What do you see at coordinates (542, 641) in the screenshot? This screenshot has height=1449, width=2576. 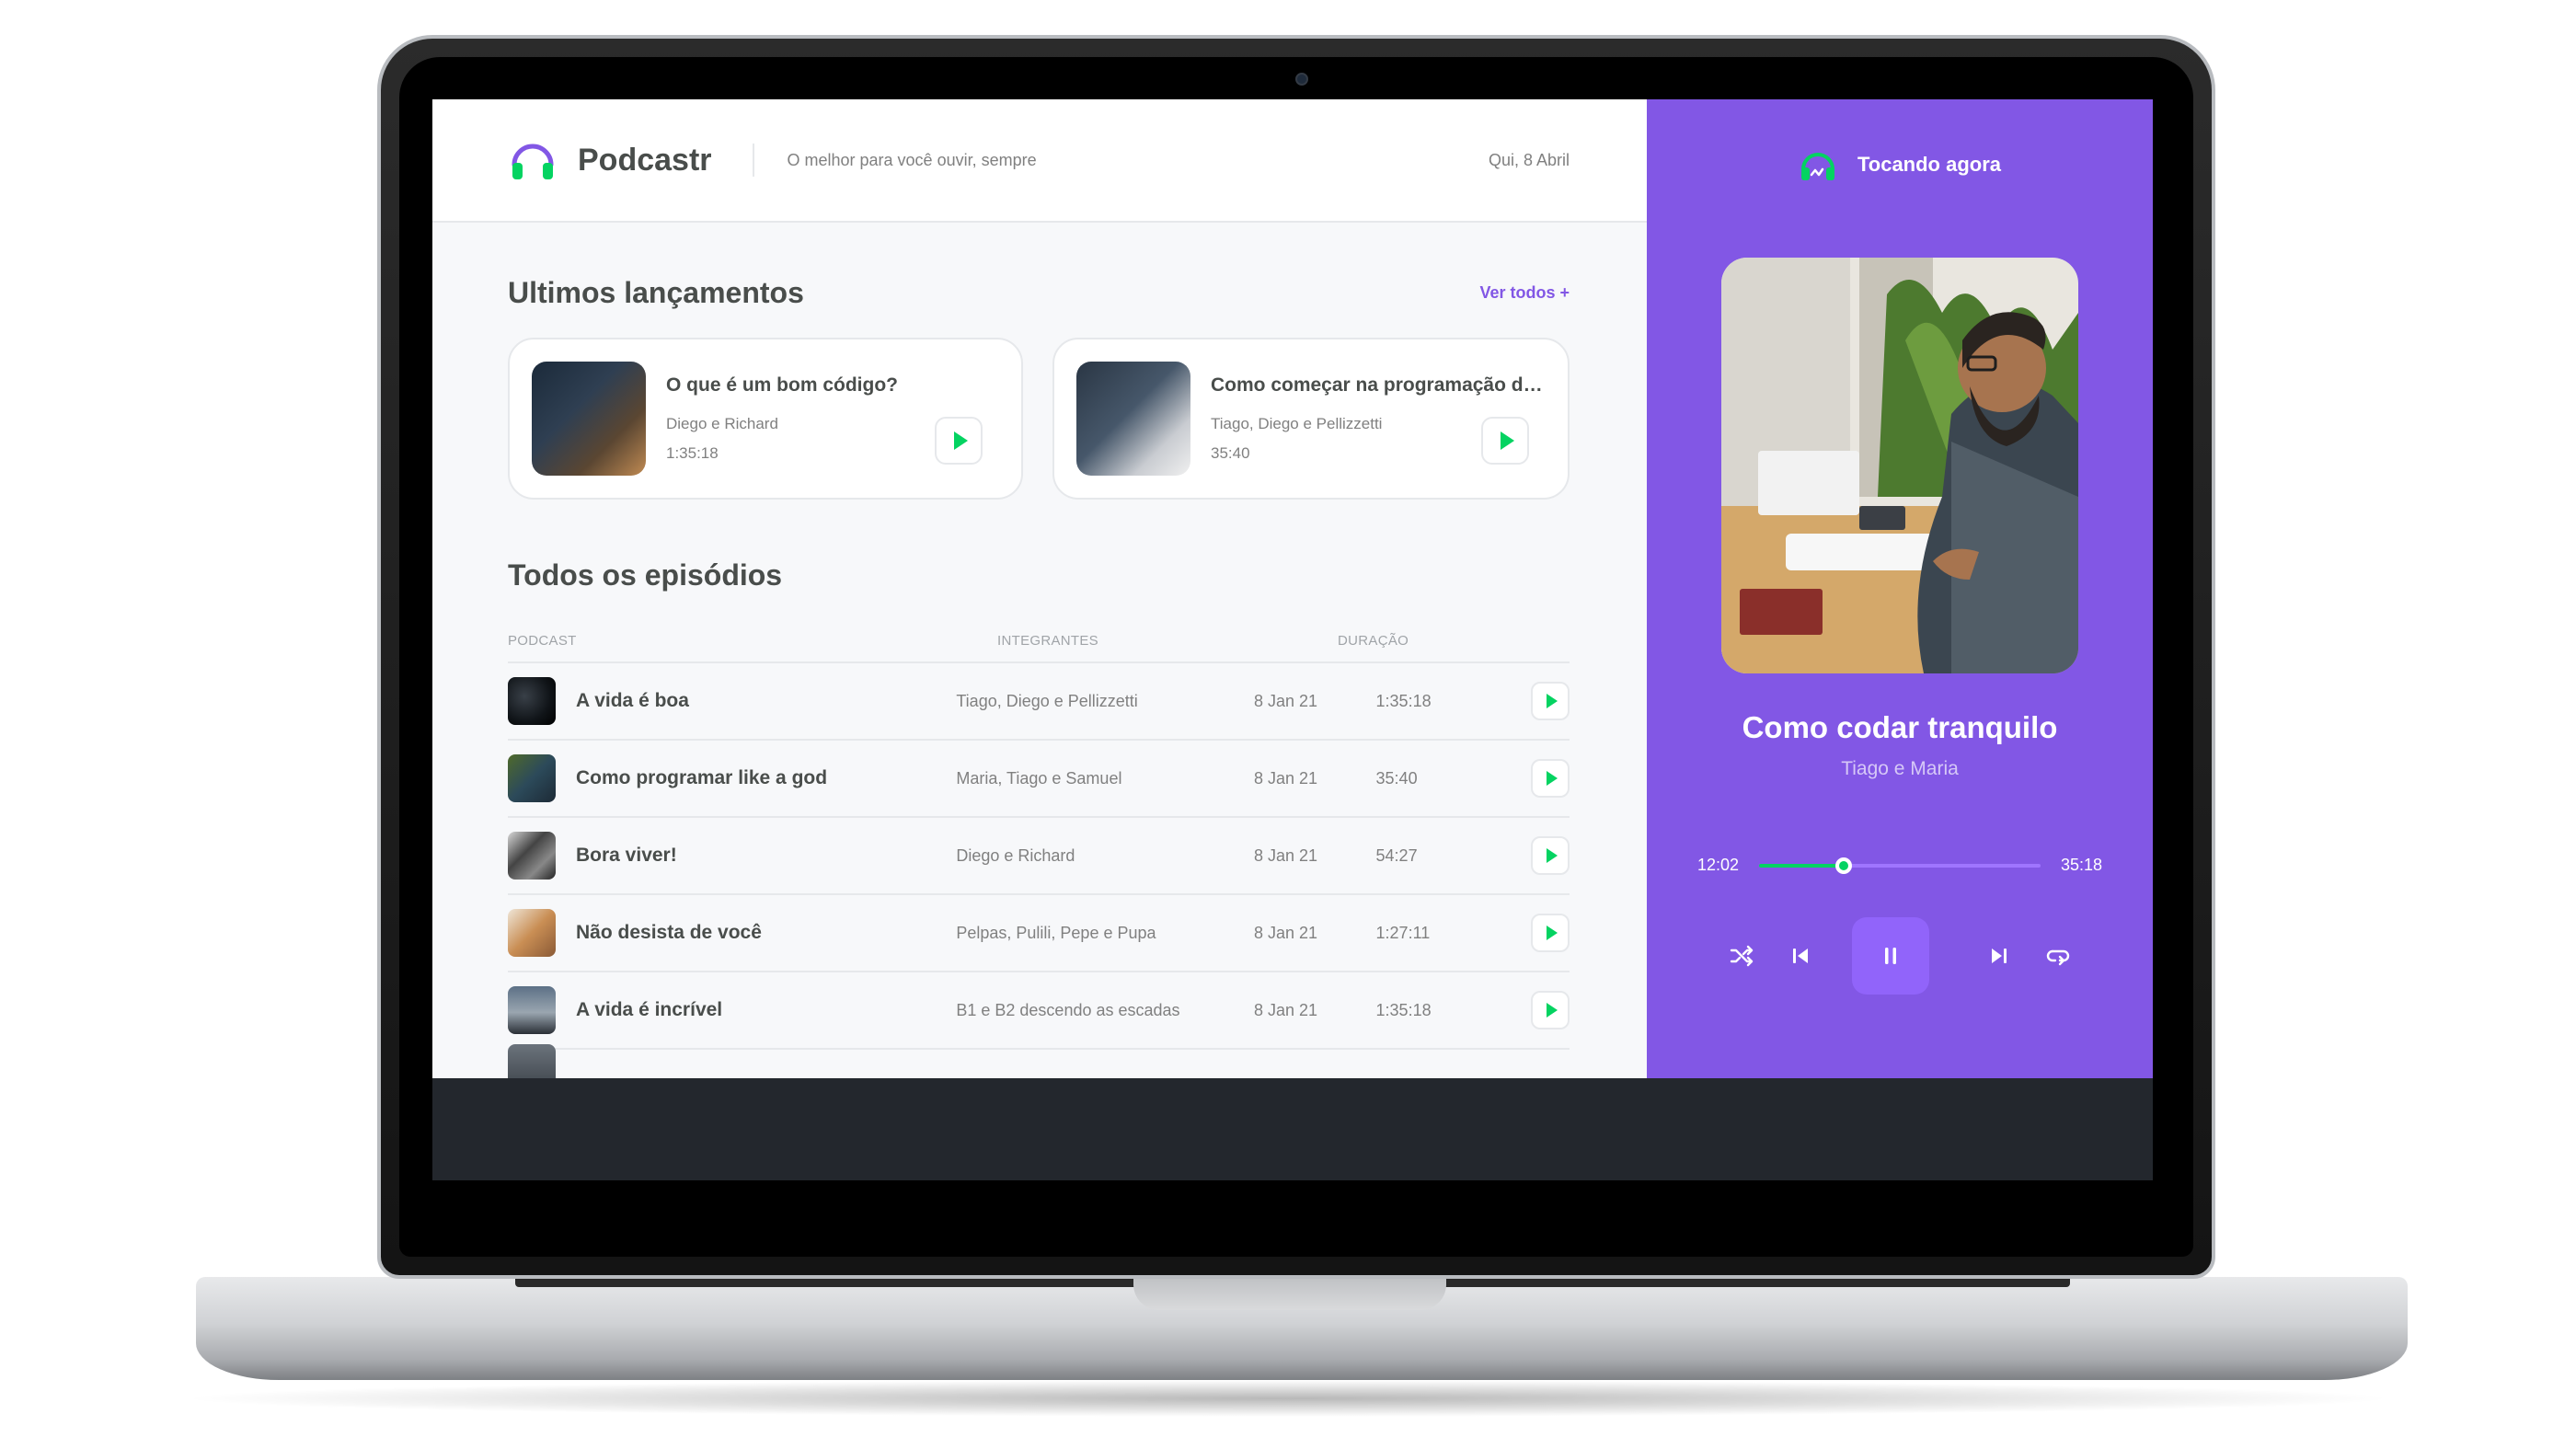 I see `column-podcast: Podcast` at bounding box center [542, 641].